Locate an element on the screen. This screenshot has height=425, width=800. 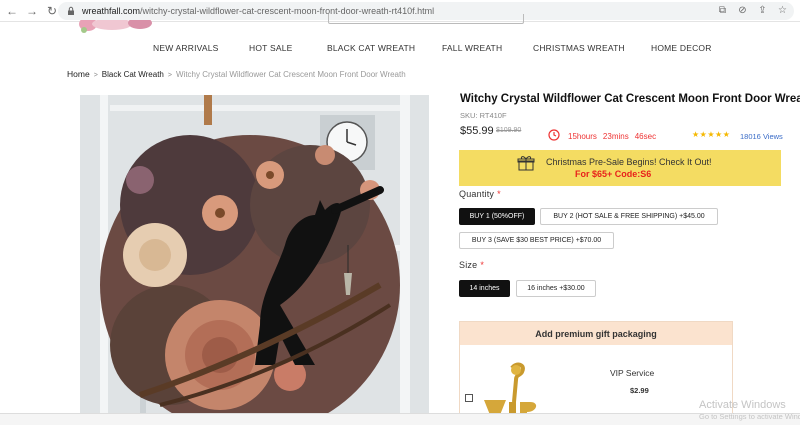
eye-off-icon: ⊘ is located at coordinates (742, 10).